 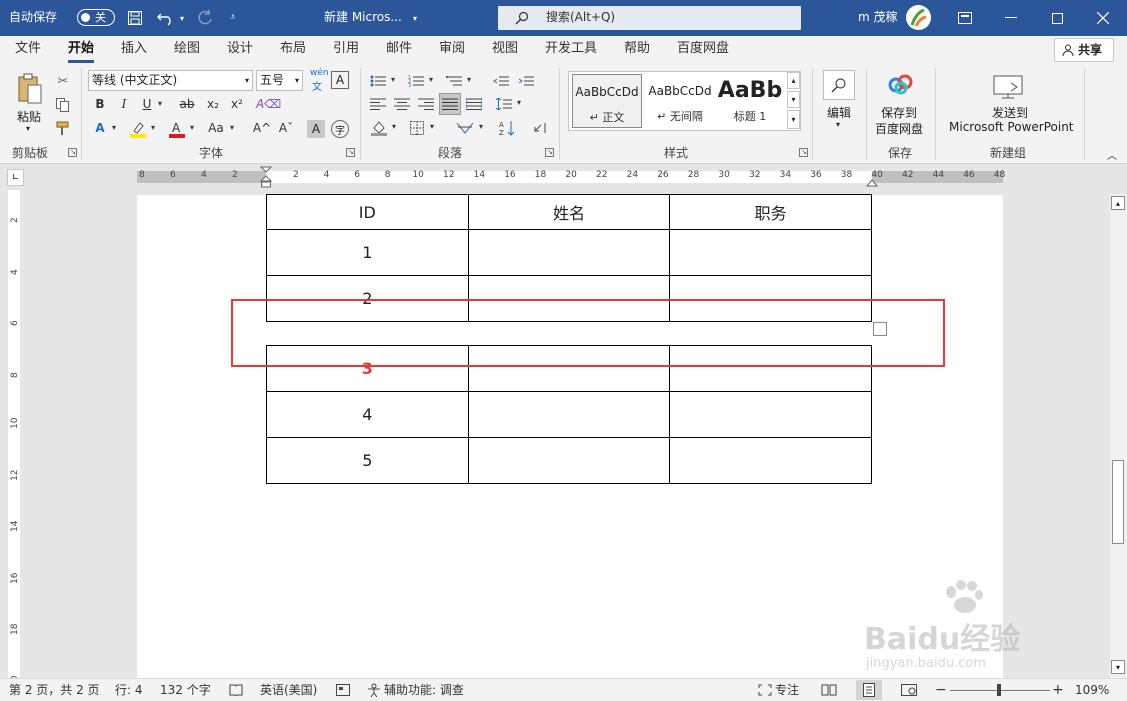 I want to click on shrink-font-icon: Aˇ, so click(x=286, y=128).